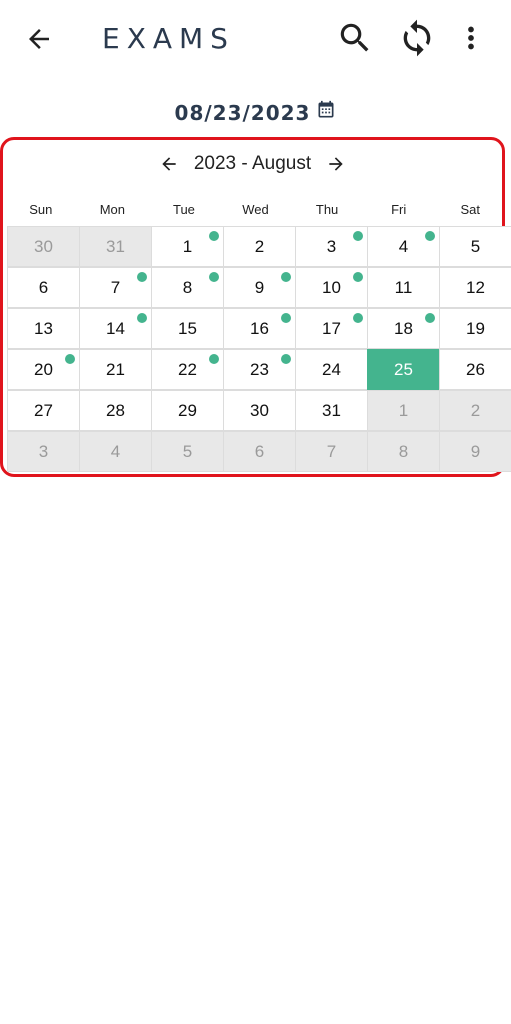  I want to click on calendar-day-cell: 15, so click(187, 328).